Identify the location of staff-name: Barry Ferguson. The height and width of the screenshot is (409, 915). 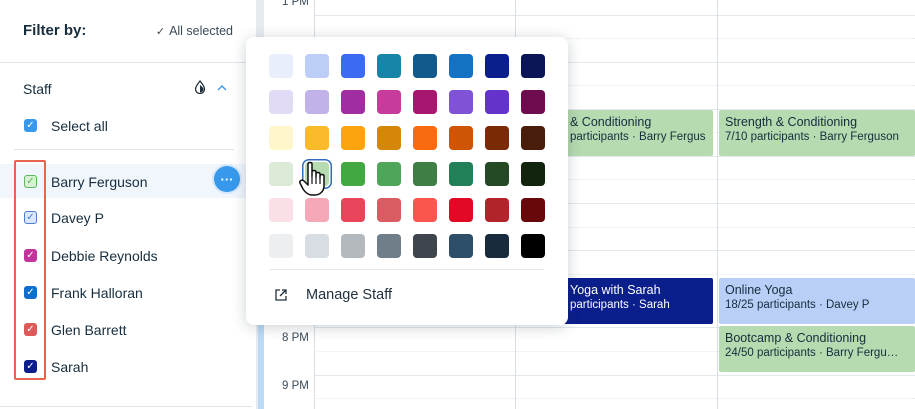
(99, 182).